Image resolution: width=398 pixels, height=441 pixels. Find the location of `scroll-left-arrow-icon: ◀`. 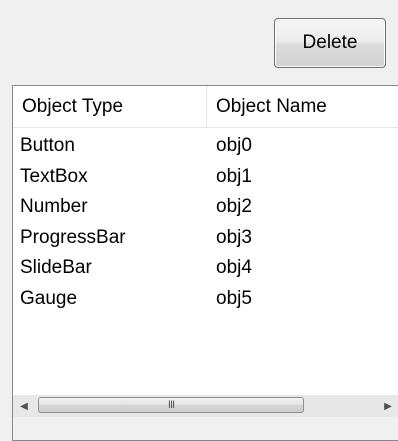

scroll-left-arrow-icon: ◀ is located at coordinates (24, 406).